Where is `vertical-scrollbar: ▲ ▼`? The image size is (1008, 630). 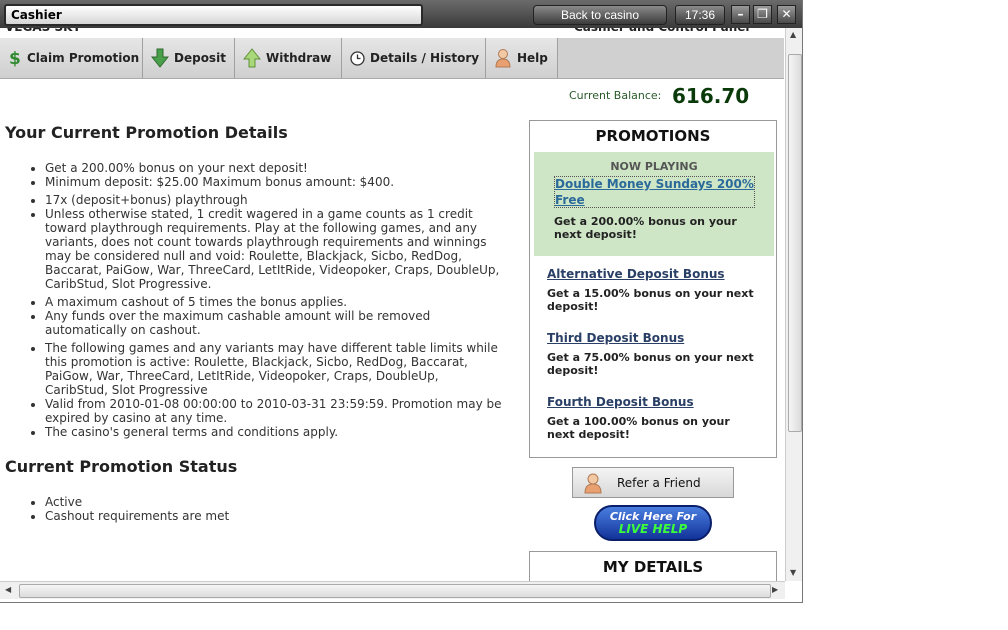 vertical-scrollbar: ▲ ▼ is located at coordinates (793, 304).